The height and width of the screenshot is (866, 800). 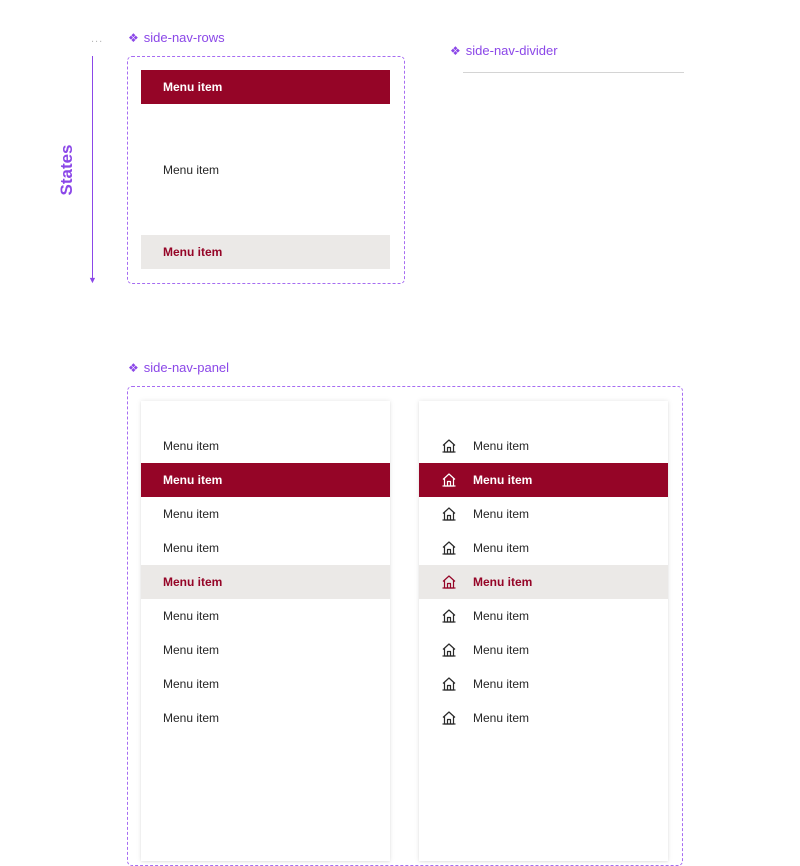 What do you see at coordinates (66, 170) in the screenshot?
I see `states-label: States` at bounding box center [66, 170].